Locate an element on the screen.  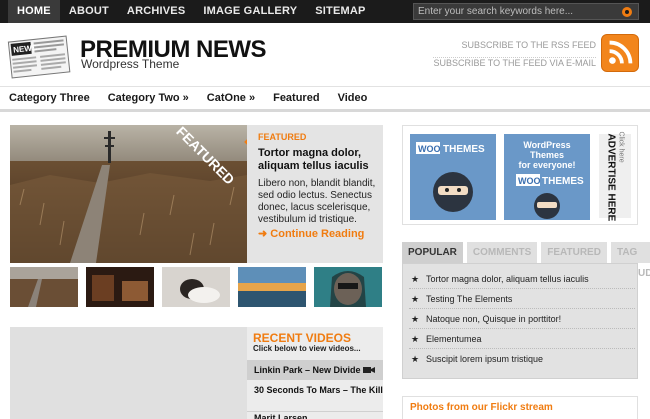
popular-post-label: Natoque non, Quisque in porttitor! is located at coordinates (494, 319).